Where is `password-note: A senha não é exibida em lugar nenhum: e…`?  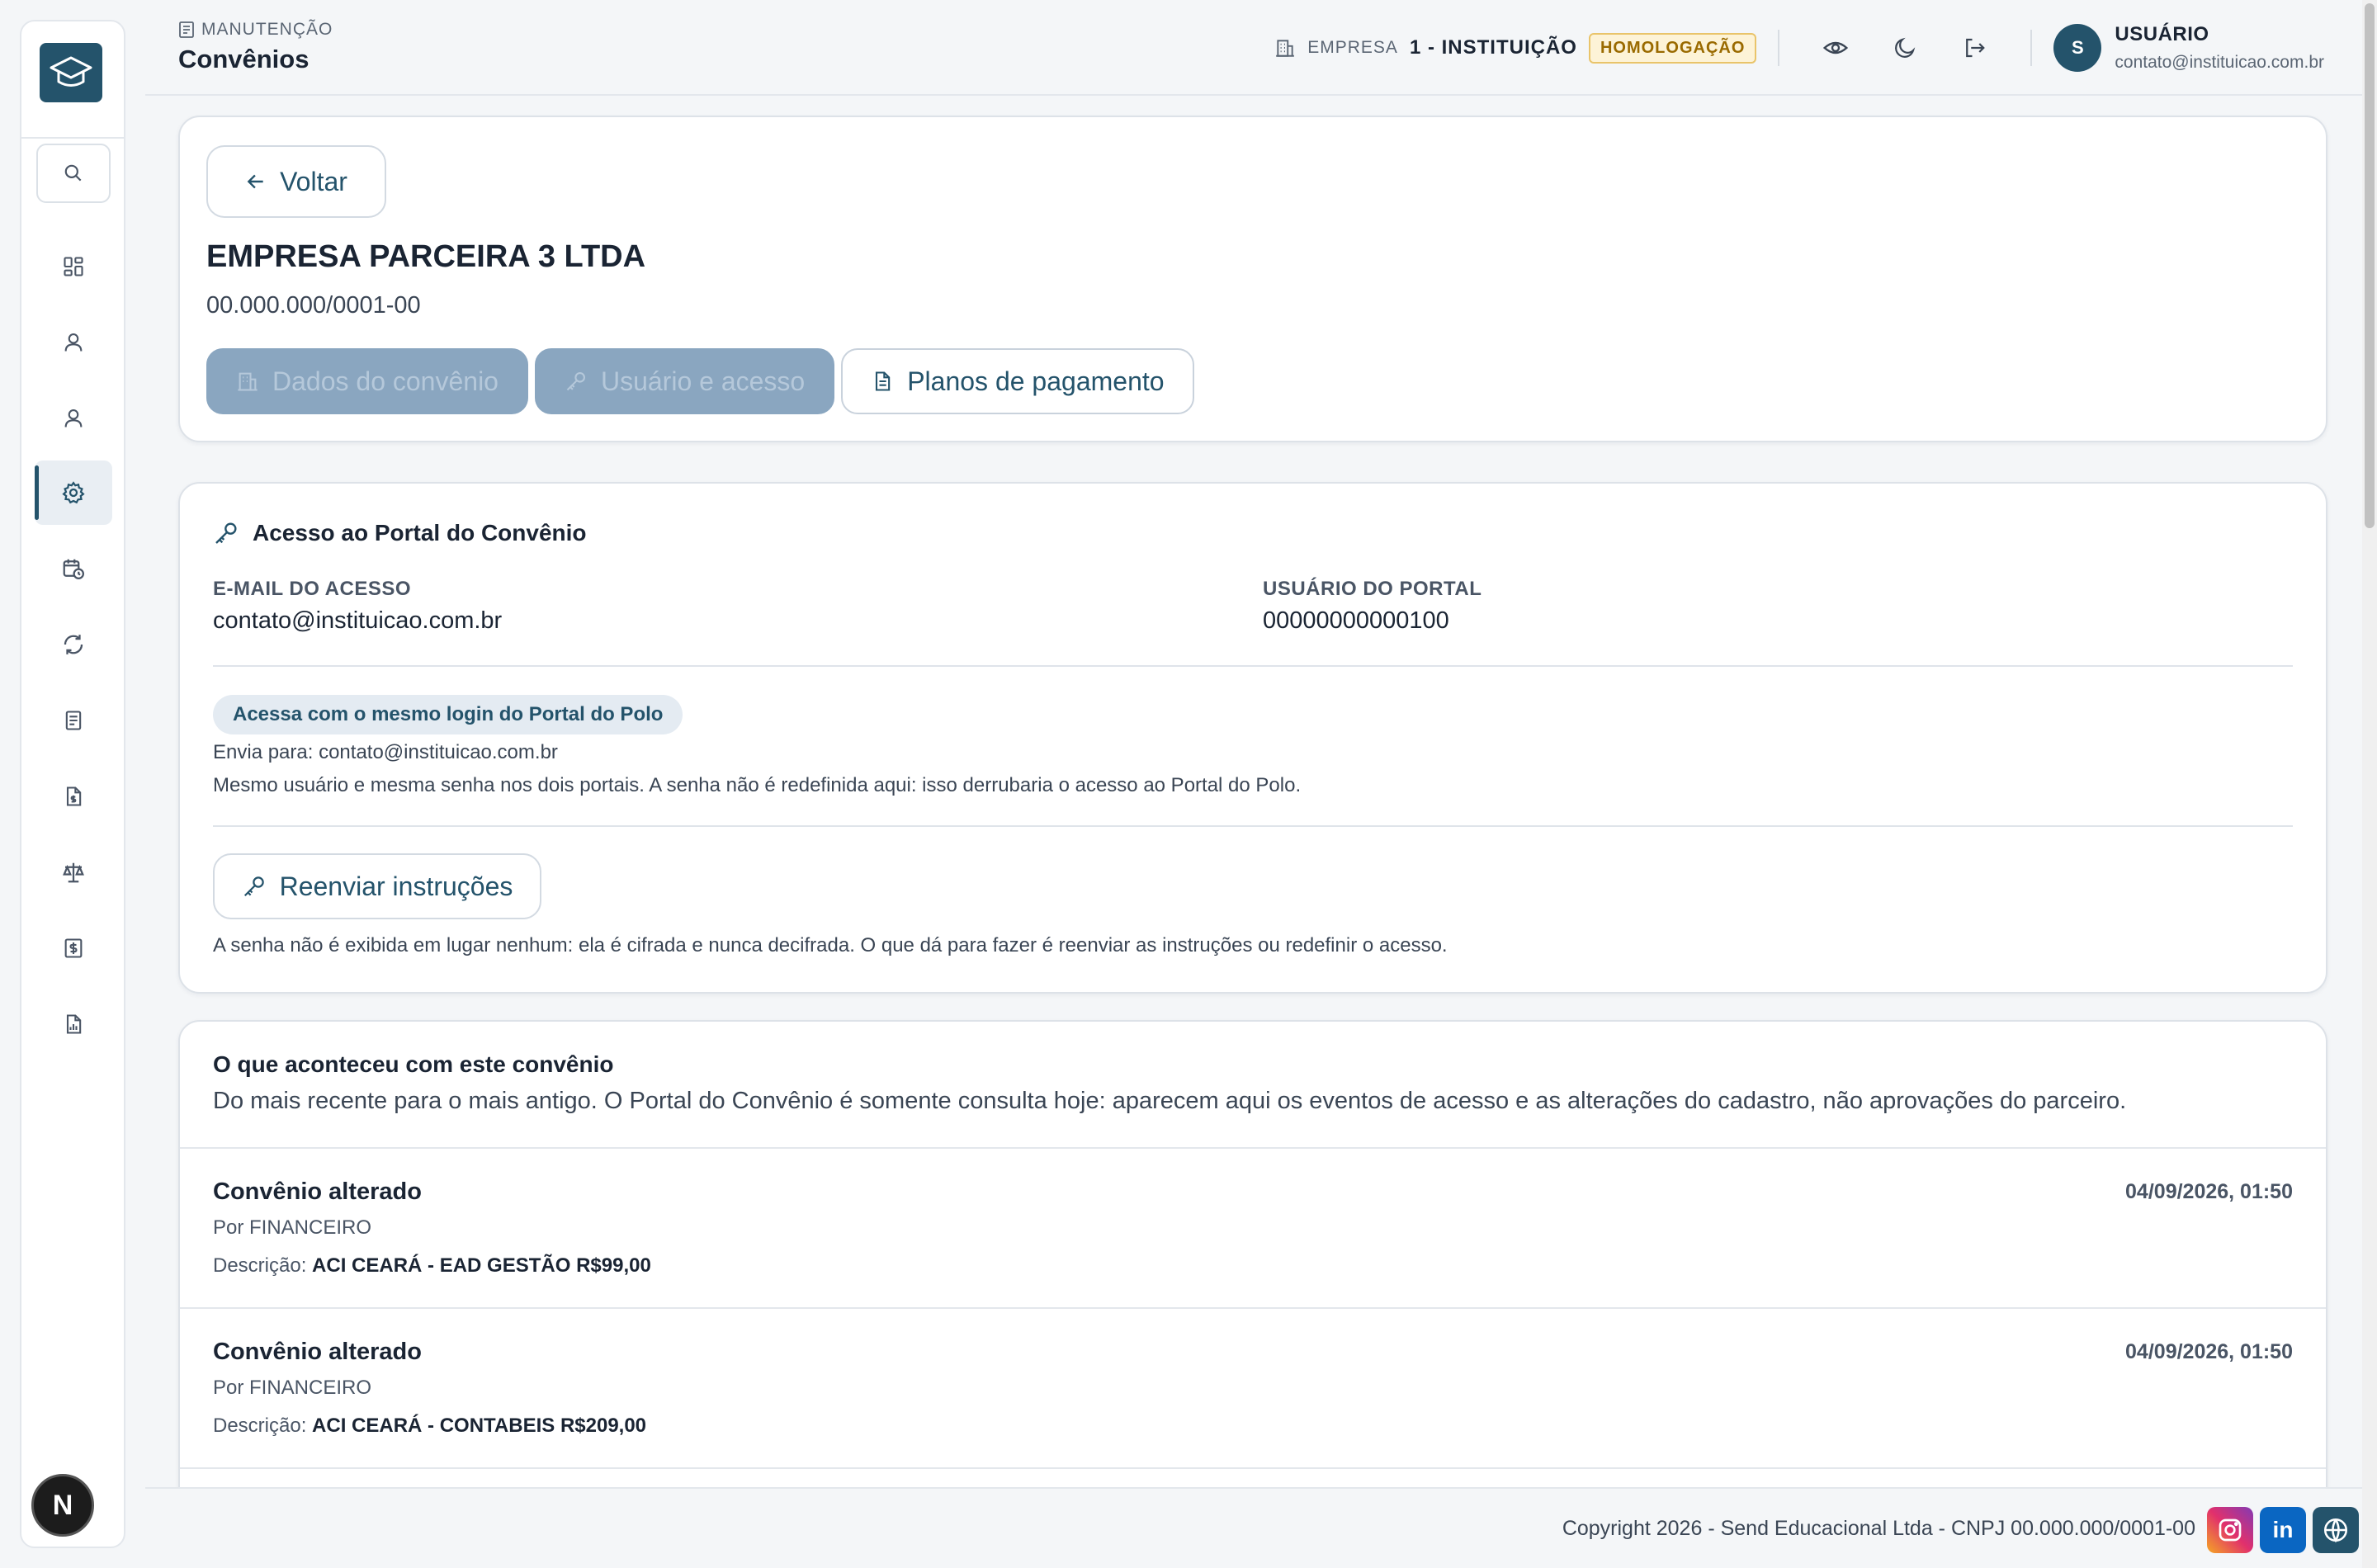 password-note: A senha não é exibida em lugar nenhum: e… is located at coordinates (830, 945).